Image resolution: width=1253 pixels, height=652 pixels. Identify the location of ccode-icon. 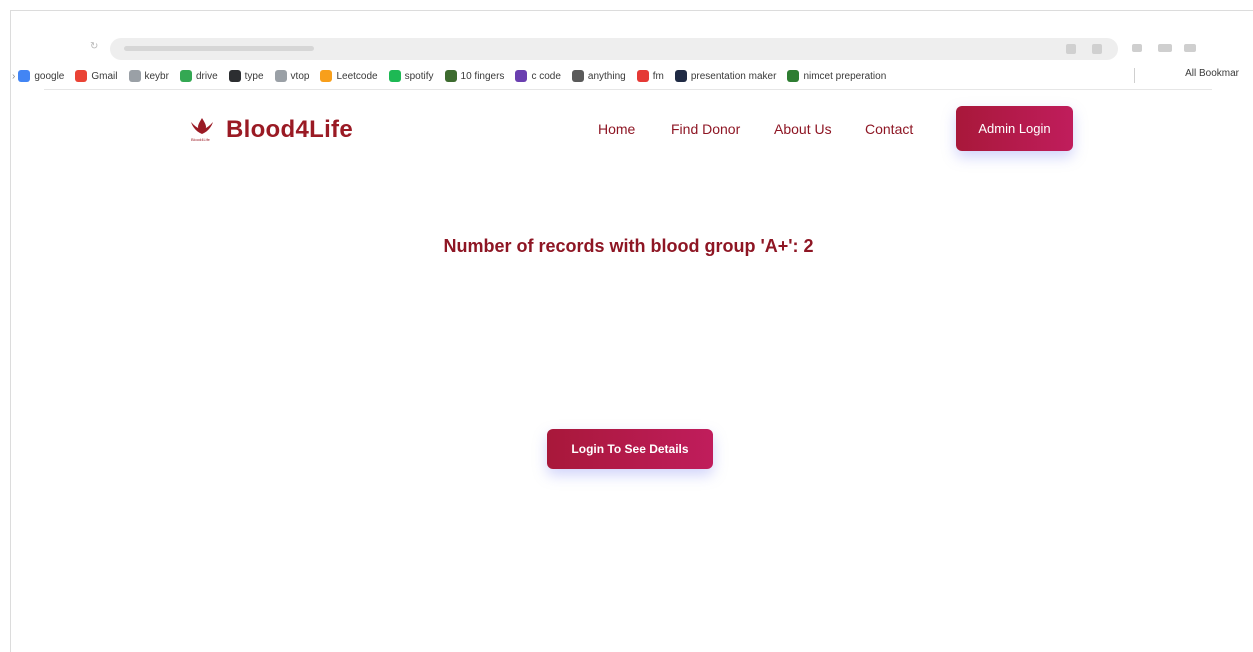
(521, 76).